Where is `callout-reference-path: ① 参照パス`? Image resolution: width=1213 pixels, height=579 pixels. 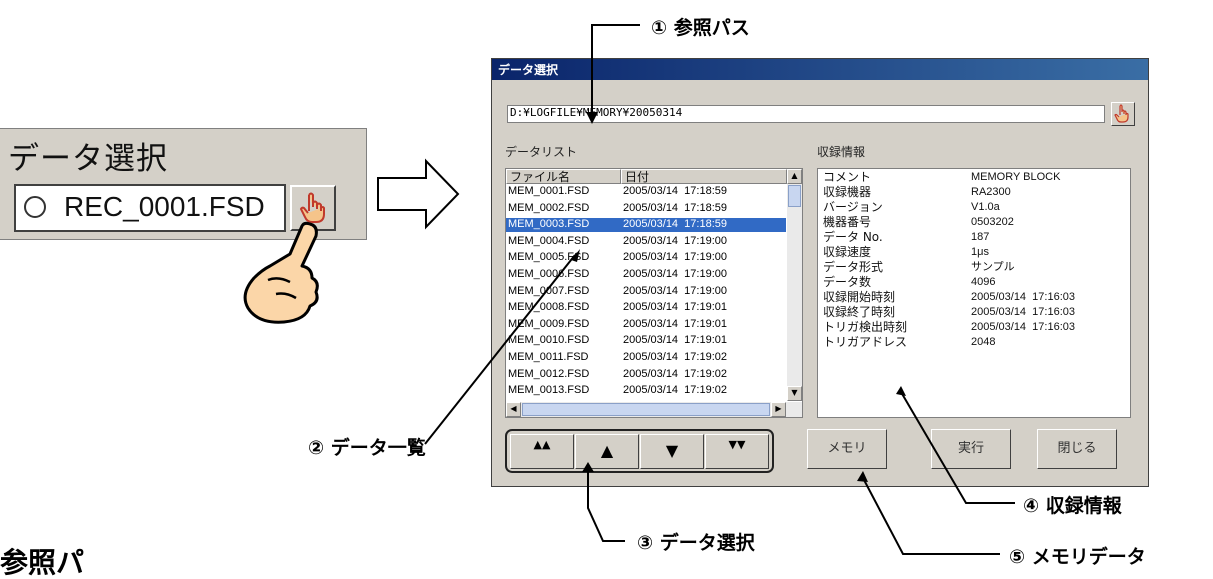 callout-reference-path: ① 参照パス is located at coordinates (700, 28).